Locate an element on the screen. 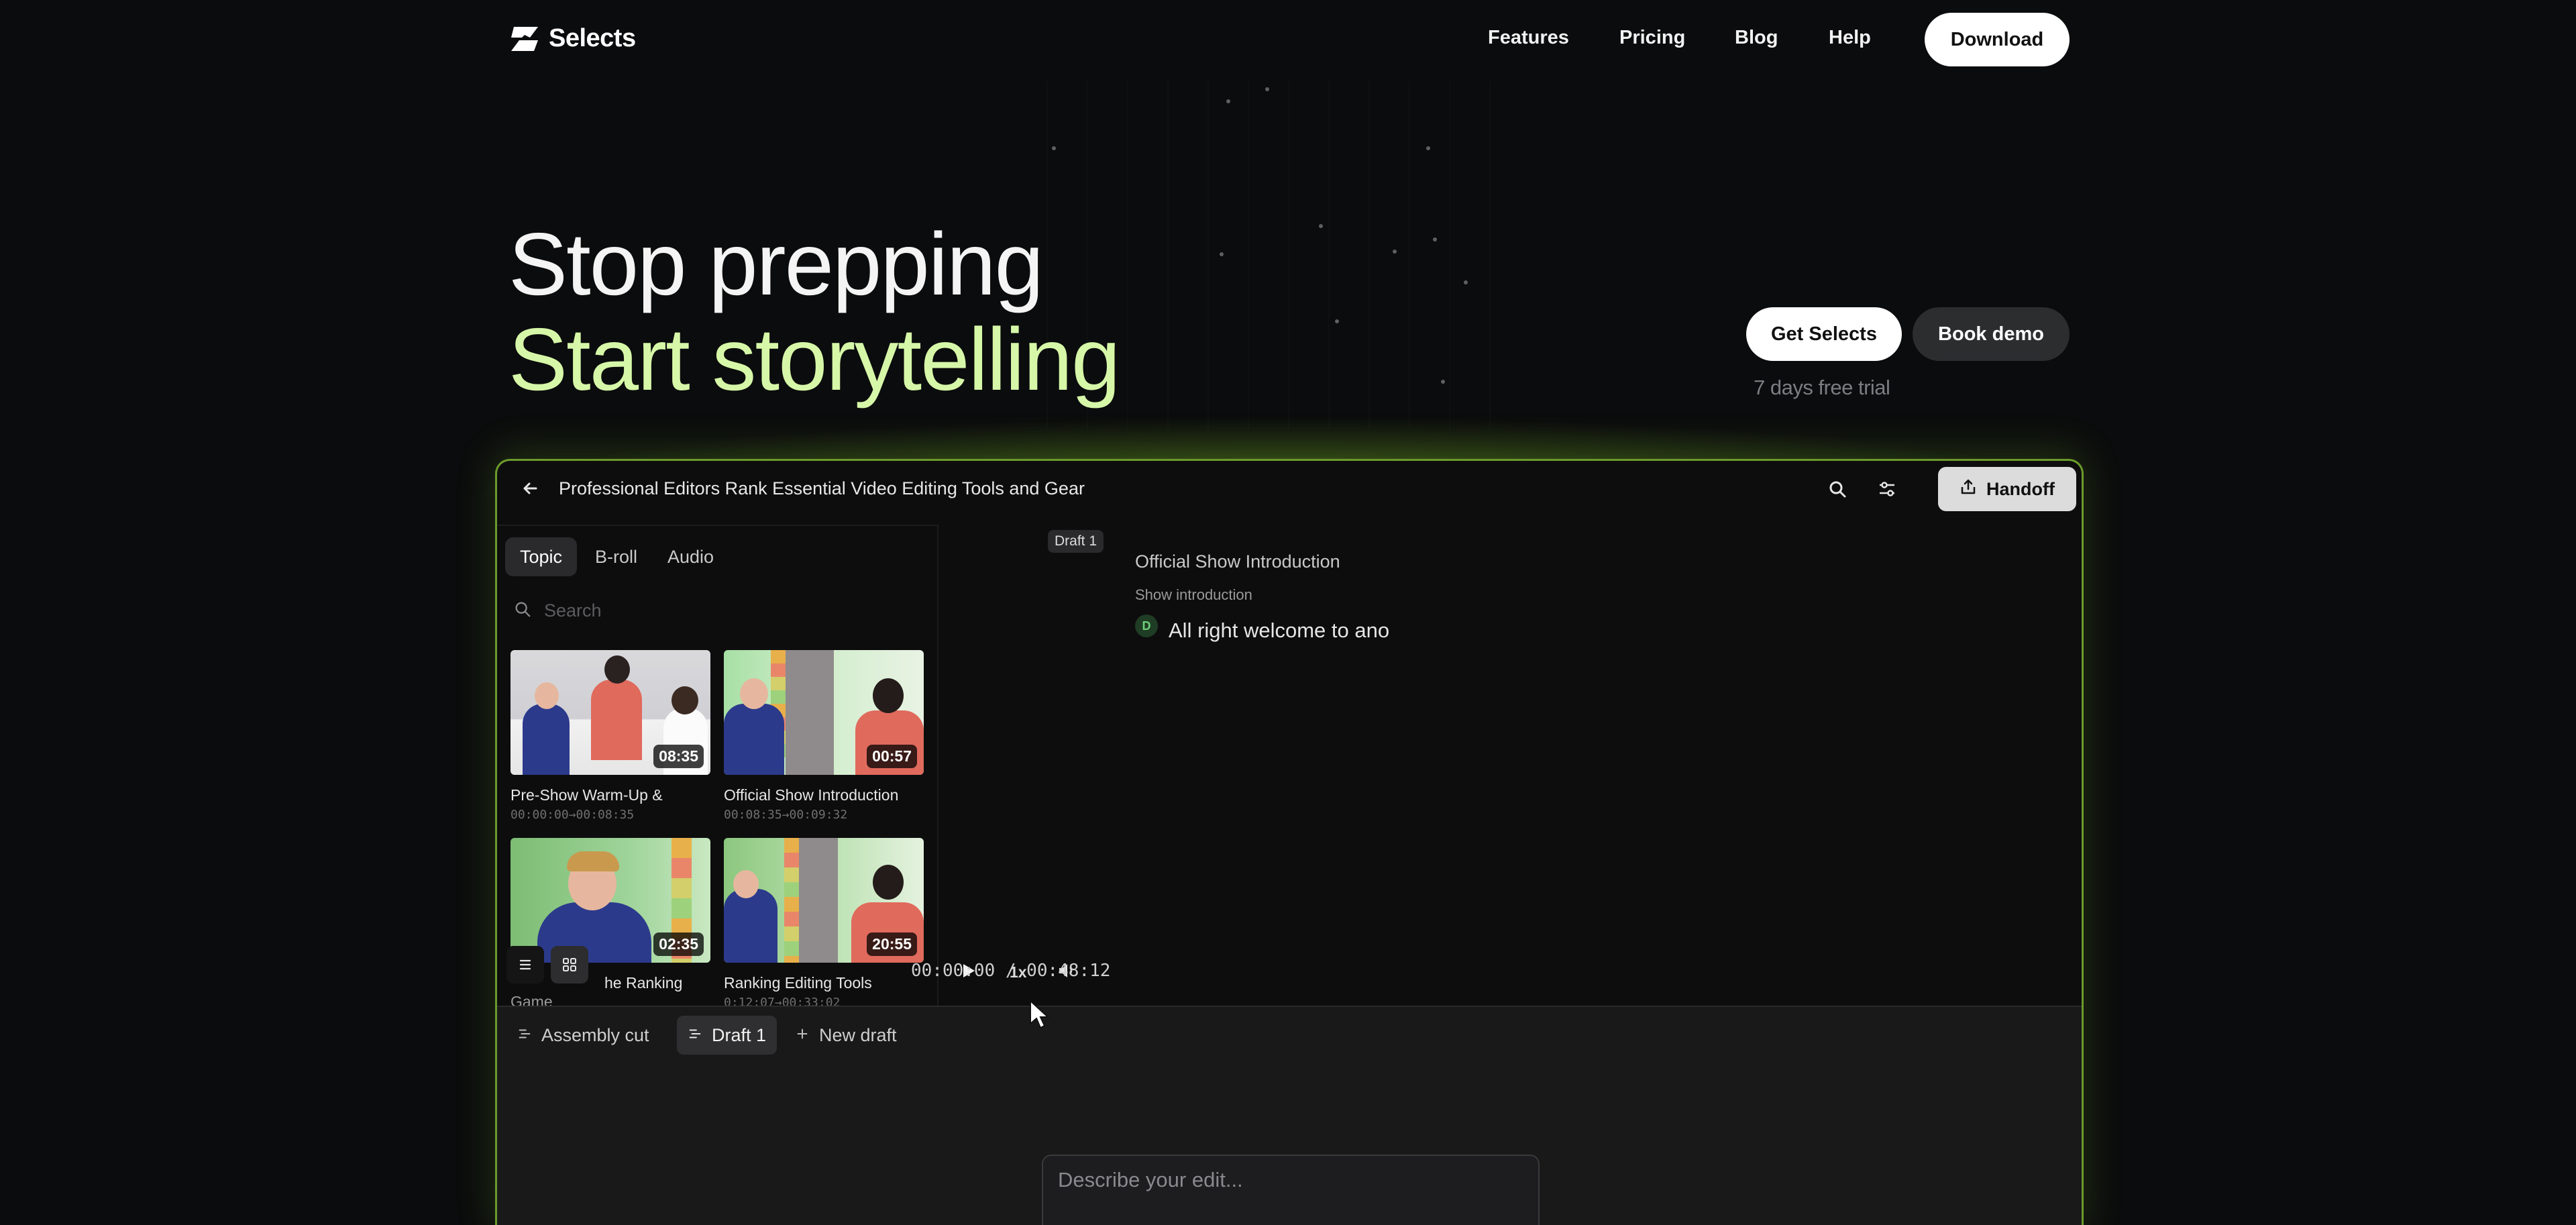 The height and width of the screenshot is (1225, 2576). clip-search: Search is located at coordinates (557, 611).